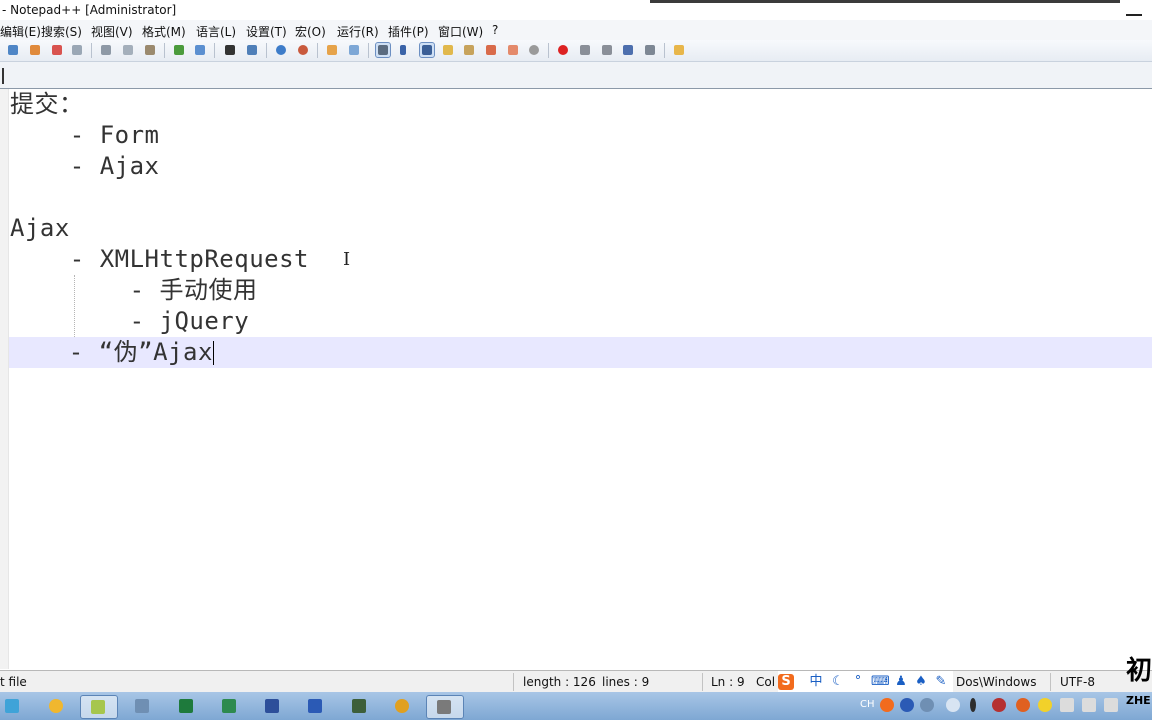 The height and width of the screenshot is (720, 1152). Describe the element at coordinates (142, 706) in the screenshot. I see `taskbar-app-tool` at that location.